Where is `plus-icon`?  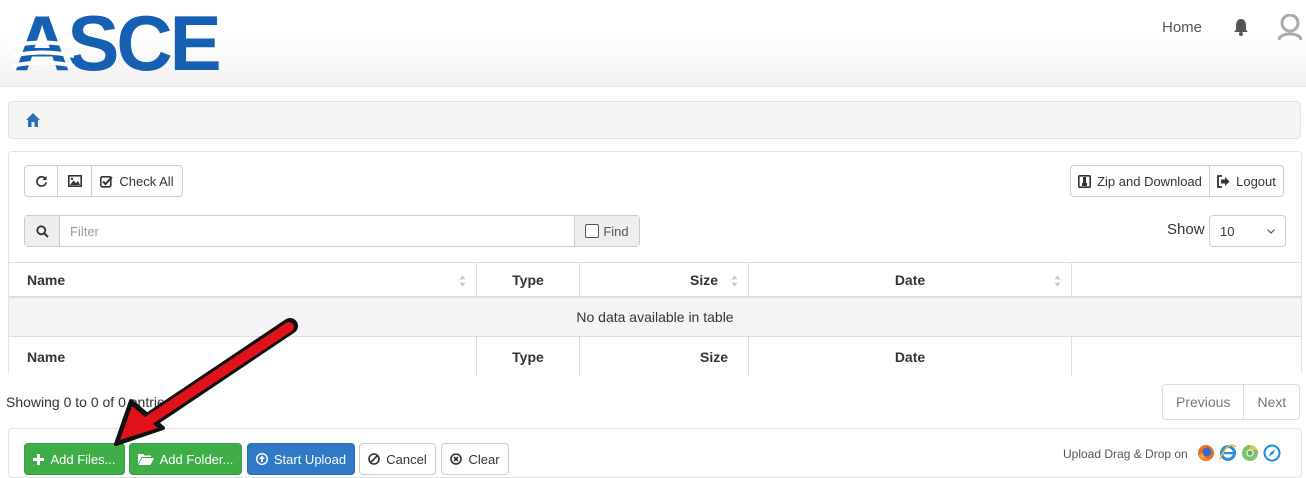
plus-icon is located at coordinates (39, 459).